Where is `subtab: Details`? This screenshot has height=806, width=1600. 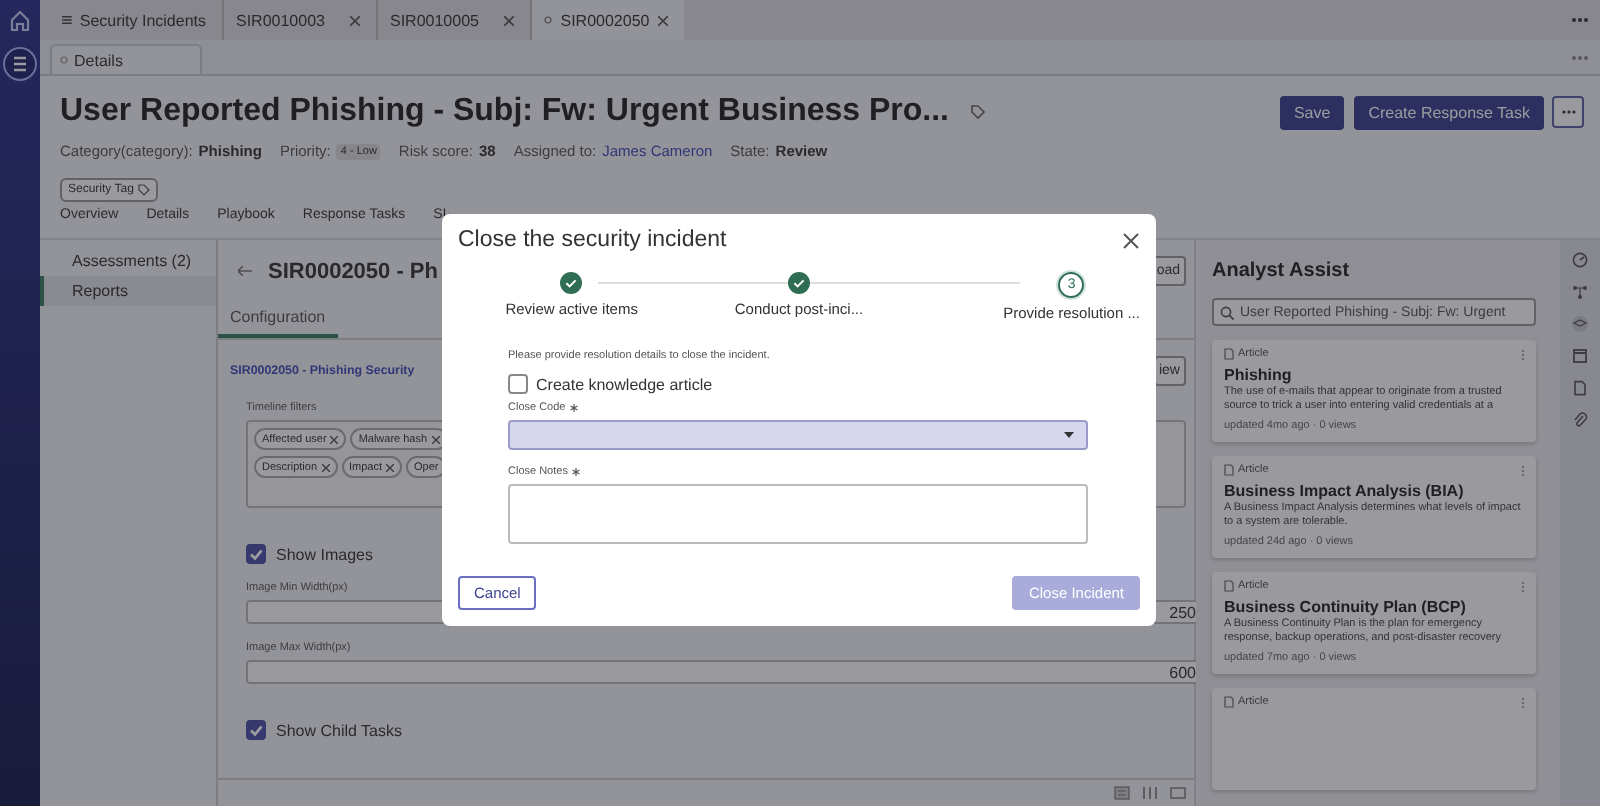
subtab: Details is located at coordinates (126, 59).